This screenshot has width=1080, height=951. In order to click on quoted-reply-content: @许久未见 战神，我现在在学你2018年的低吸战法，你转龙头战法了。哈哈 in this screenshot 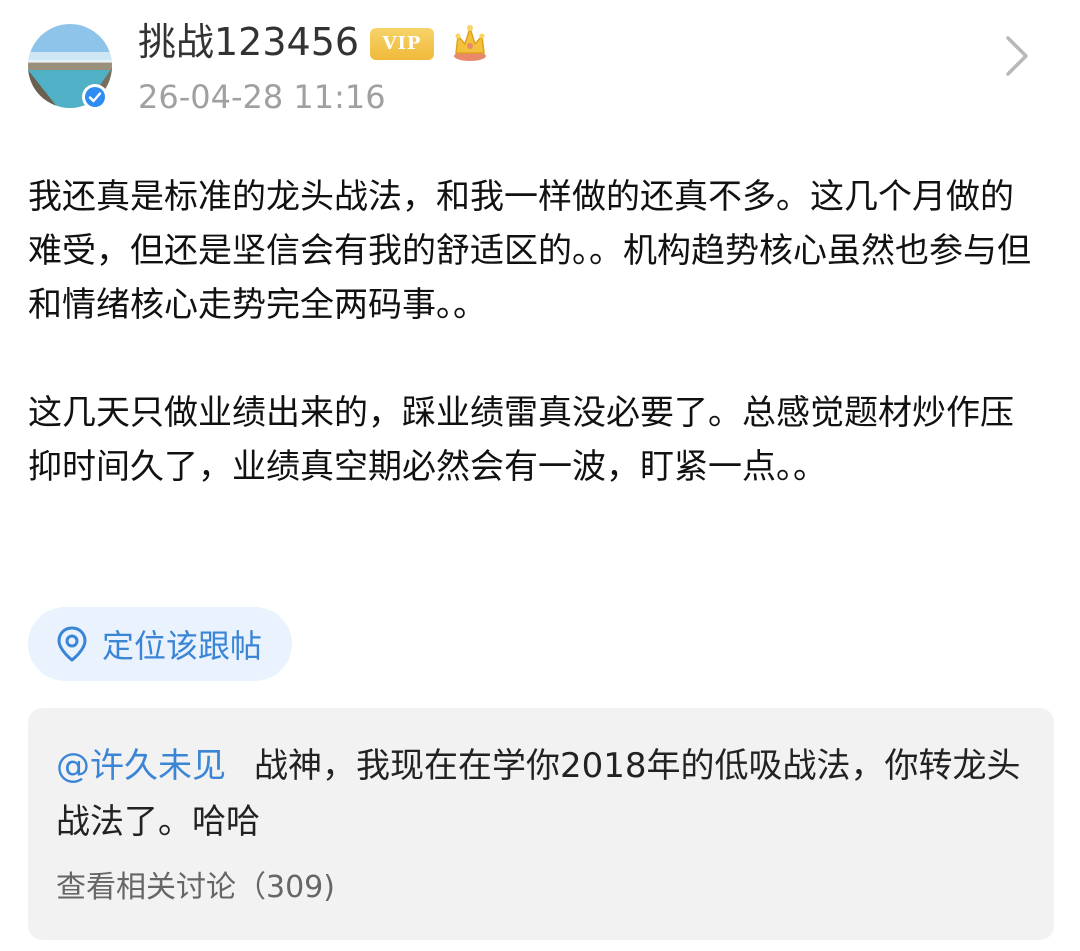, I will do `click(541, 794)`.